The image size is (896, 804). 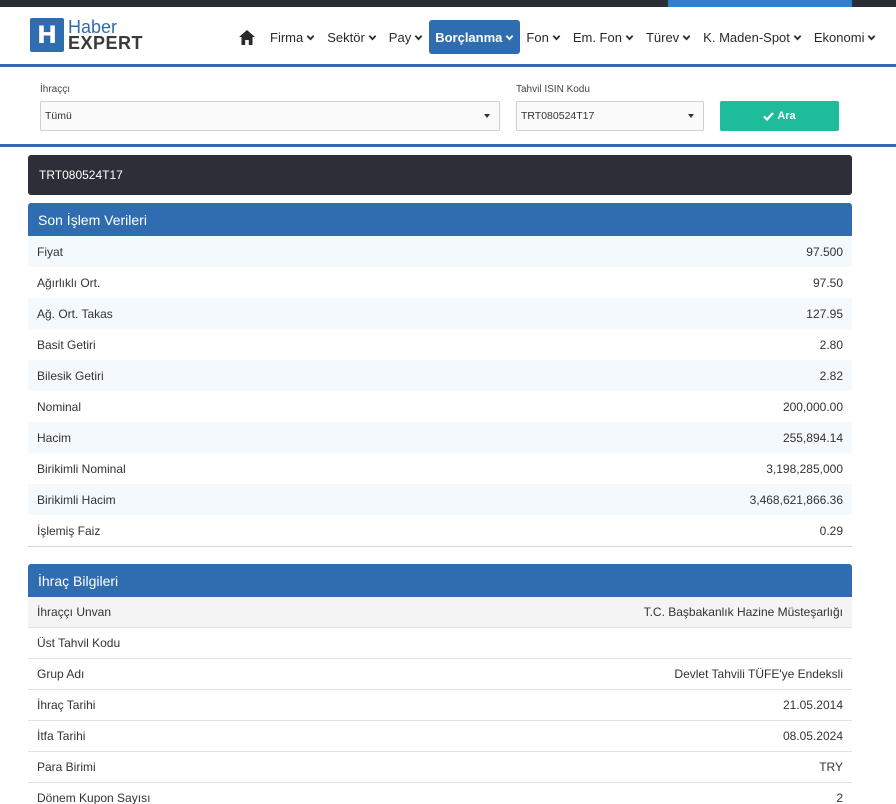 I want to click on table-row: Para Birimi TRY, so click(x=440, y=767).